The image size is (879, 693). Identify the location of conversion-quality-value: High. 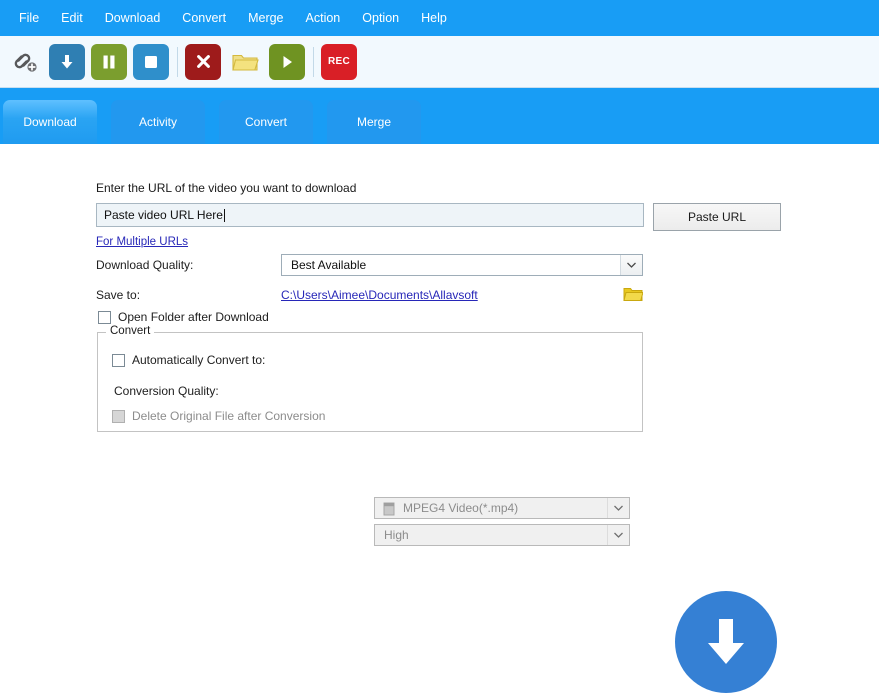
(396, 535).